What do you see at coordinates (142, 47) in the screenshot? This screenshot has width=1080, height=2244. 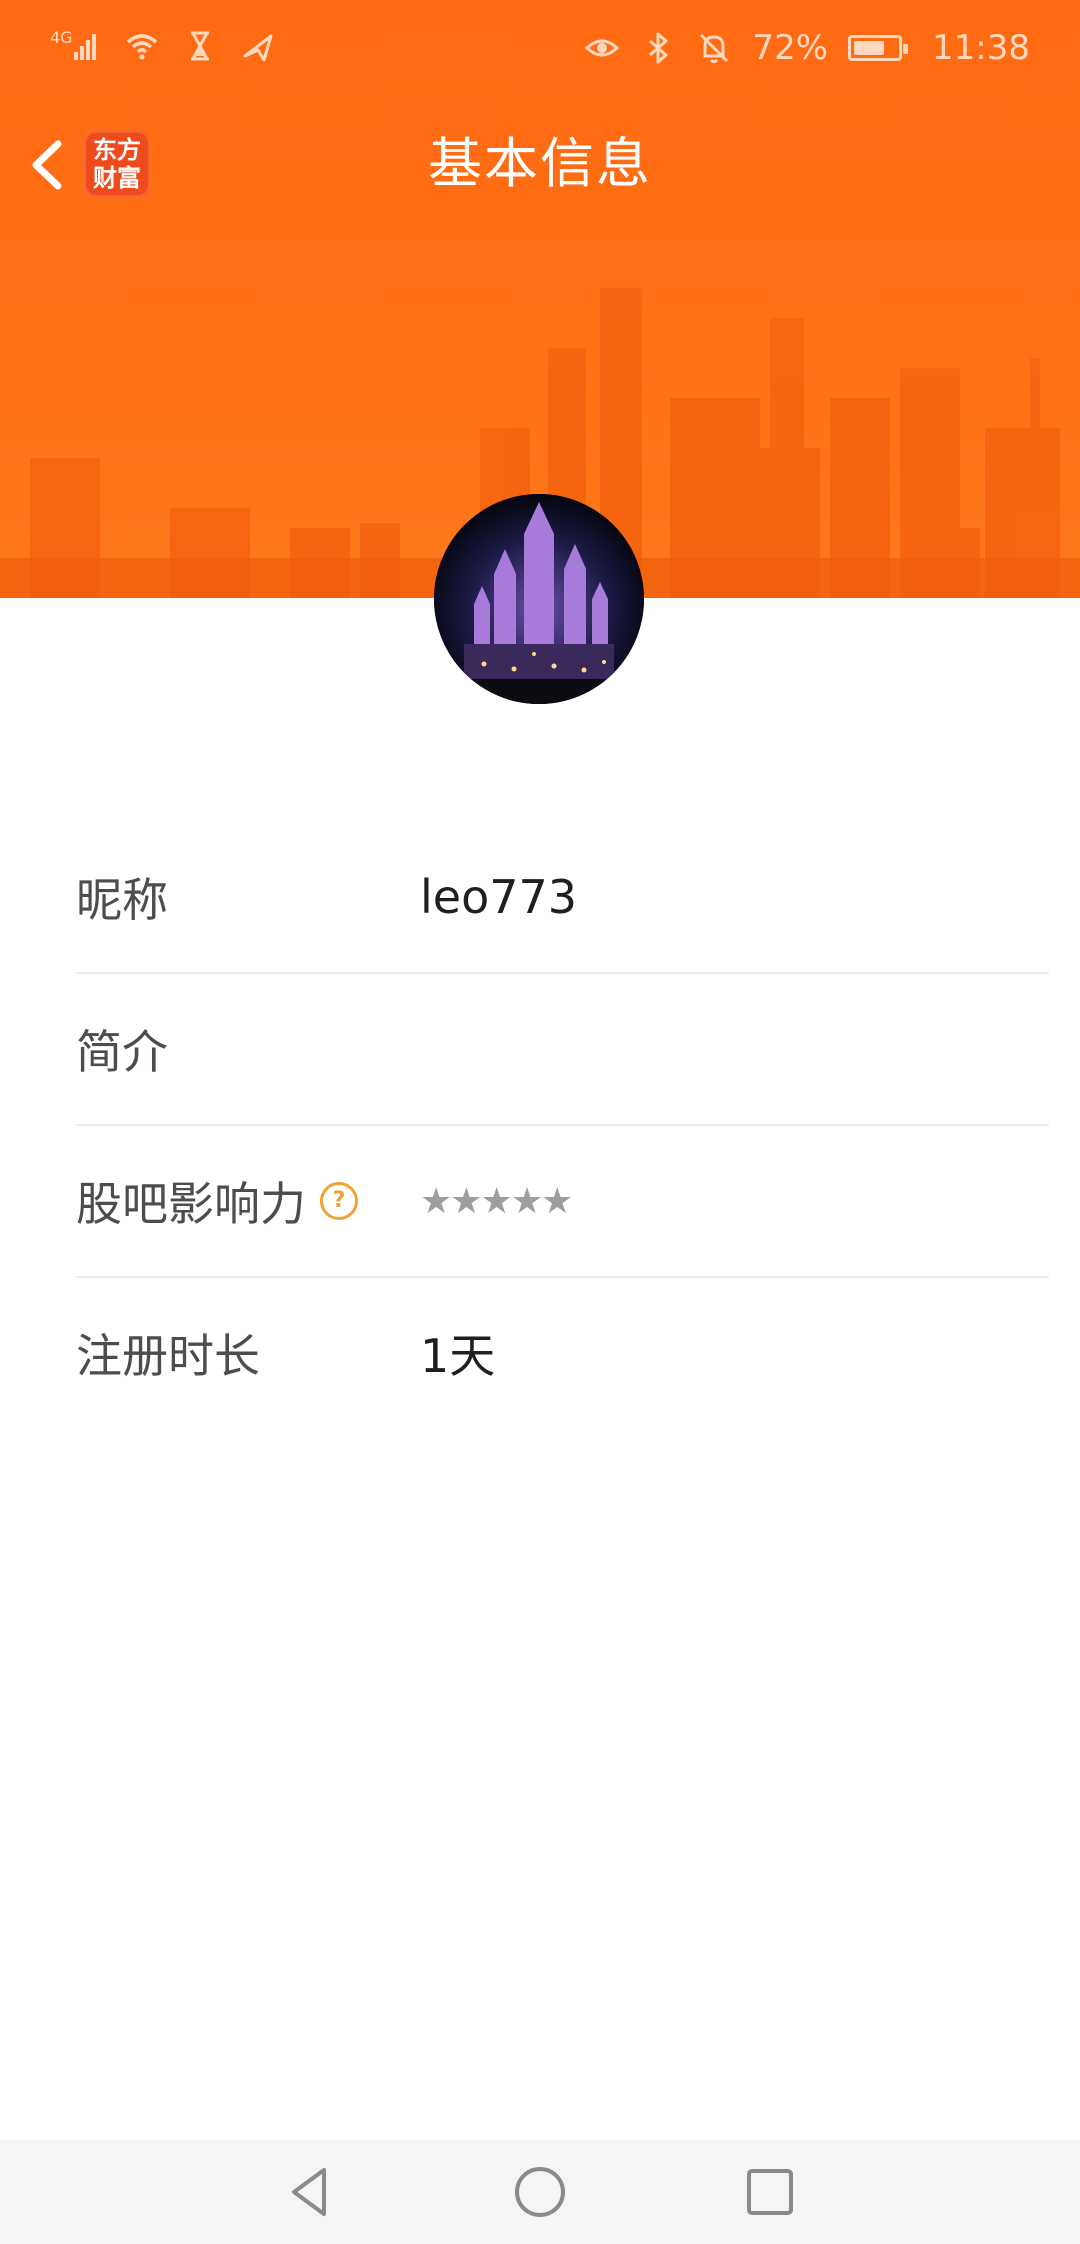 I see `wifi-icon` at bounding box center [142, 47].